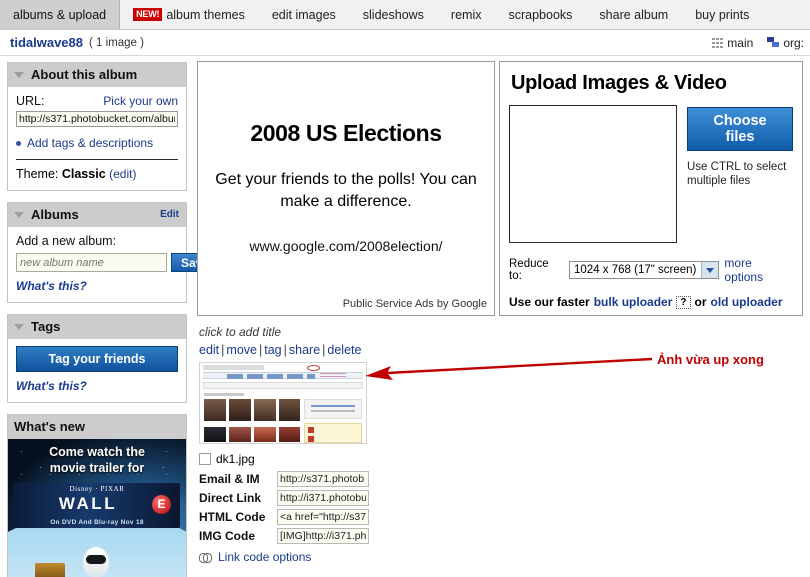 The height and width of the screenshot is (577, 810). What do you see at coordinates (169, 214) in the screenshot?
I see `albums-edit-link: Edit` at bounding box center [169, 214].